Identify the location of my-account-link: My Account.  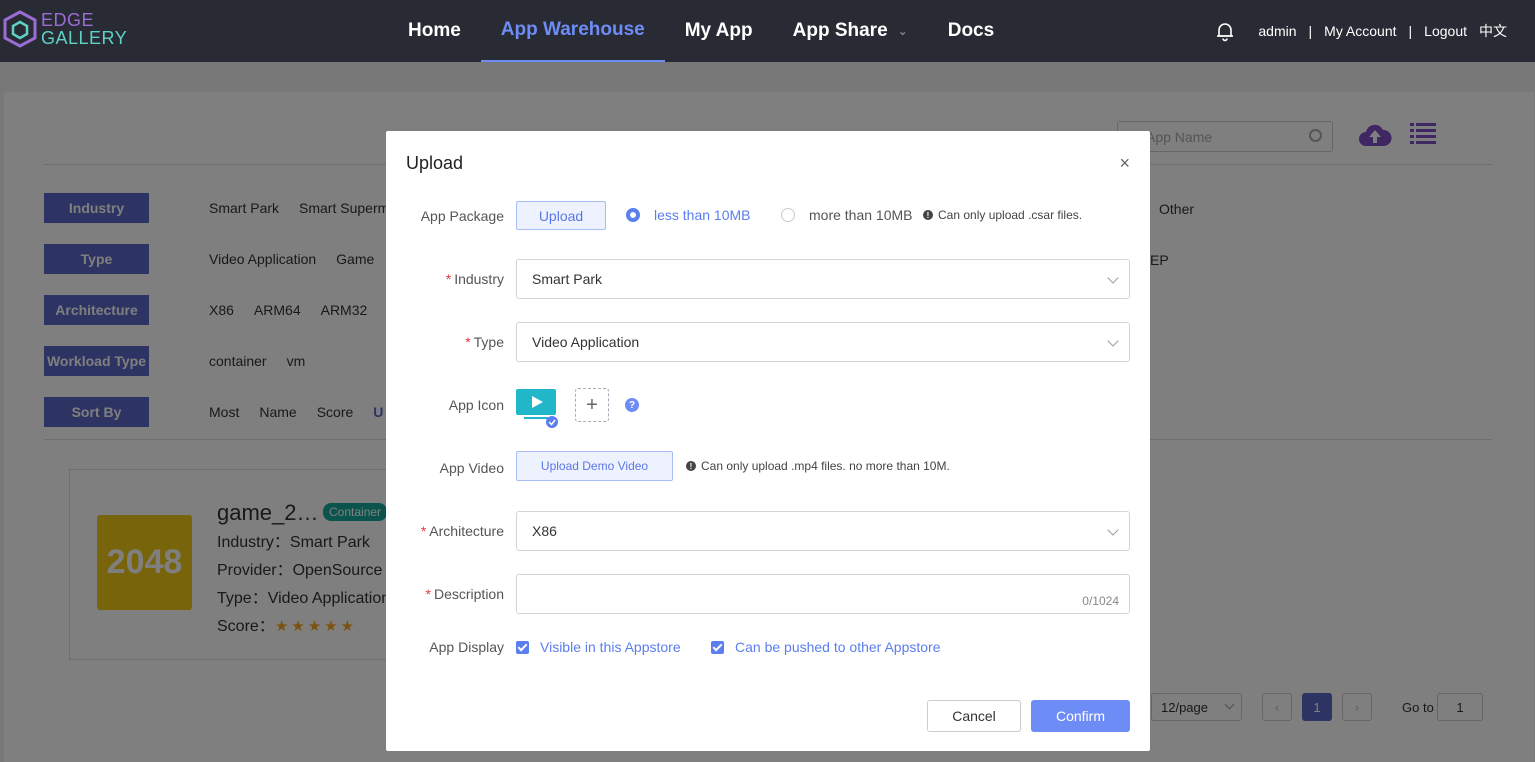
(1360, 31).